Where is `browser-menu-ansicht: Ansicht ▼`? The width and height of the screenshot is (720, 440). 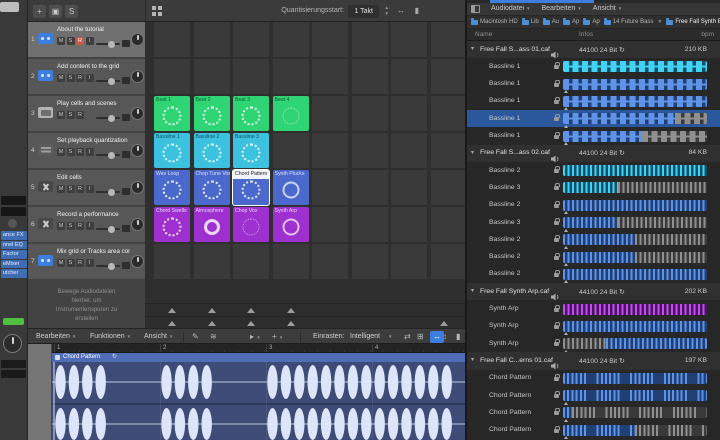
browser-menu-ansicht: Ansicht ▼ is located at coordinates (607, 8).